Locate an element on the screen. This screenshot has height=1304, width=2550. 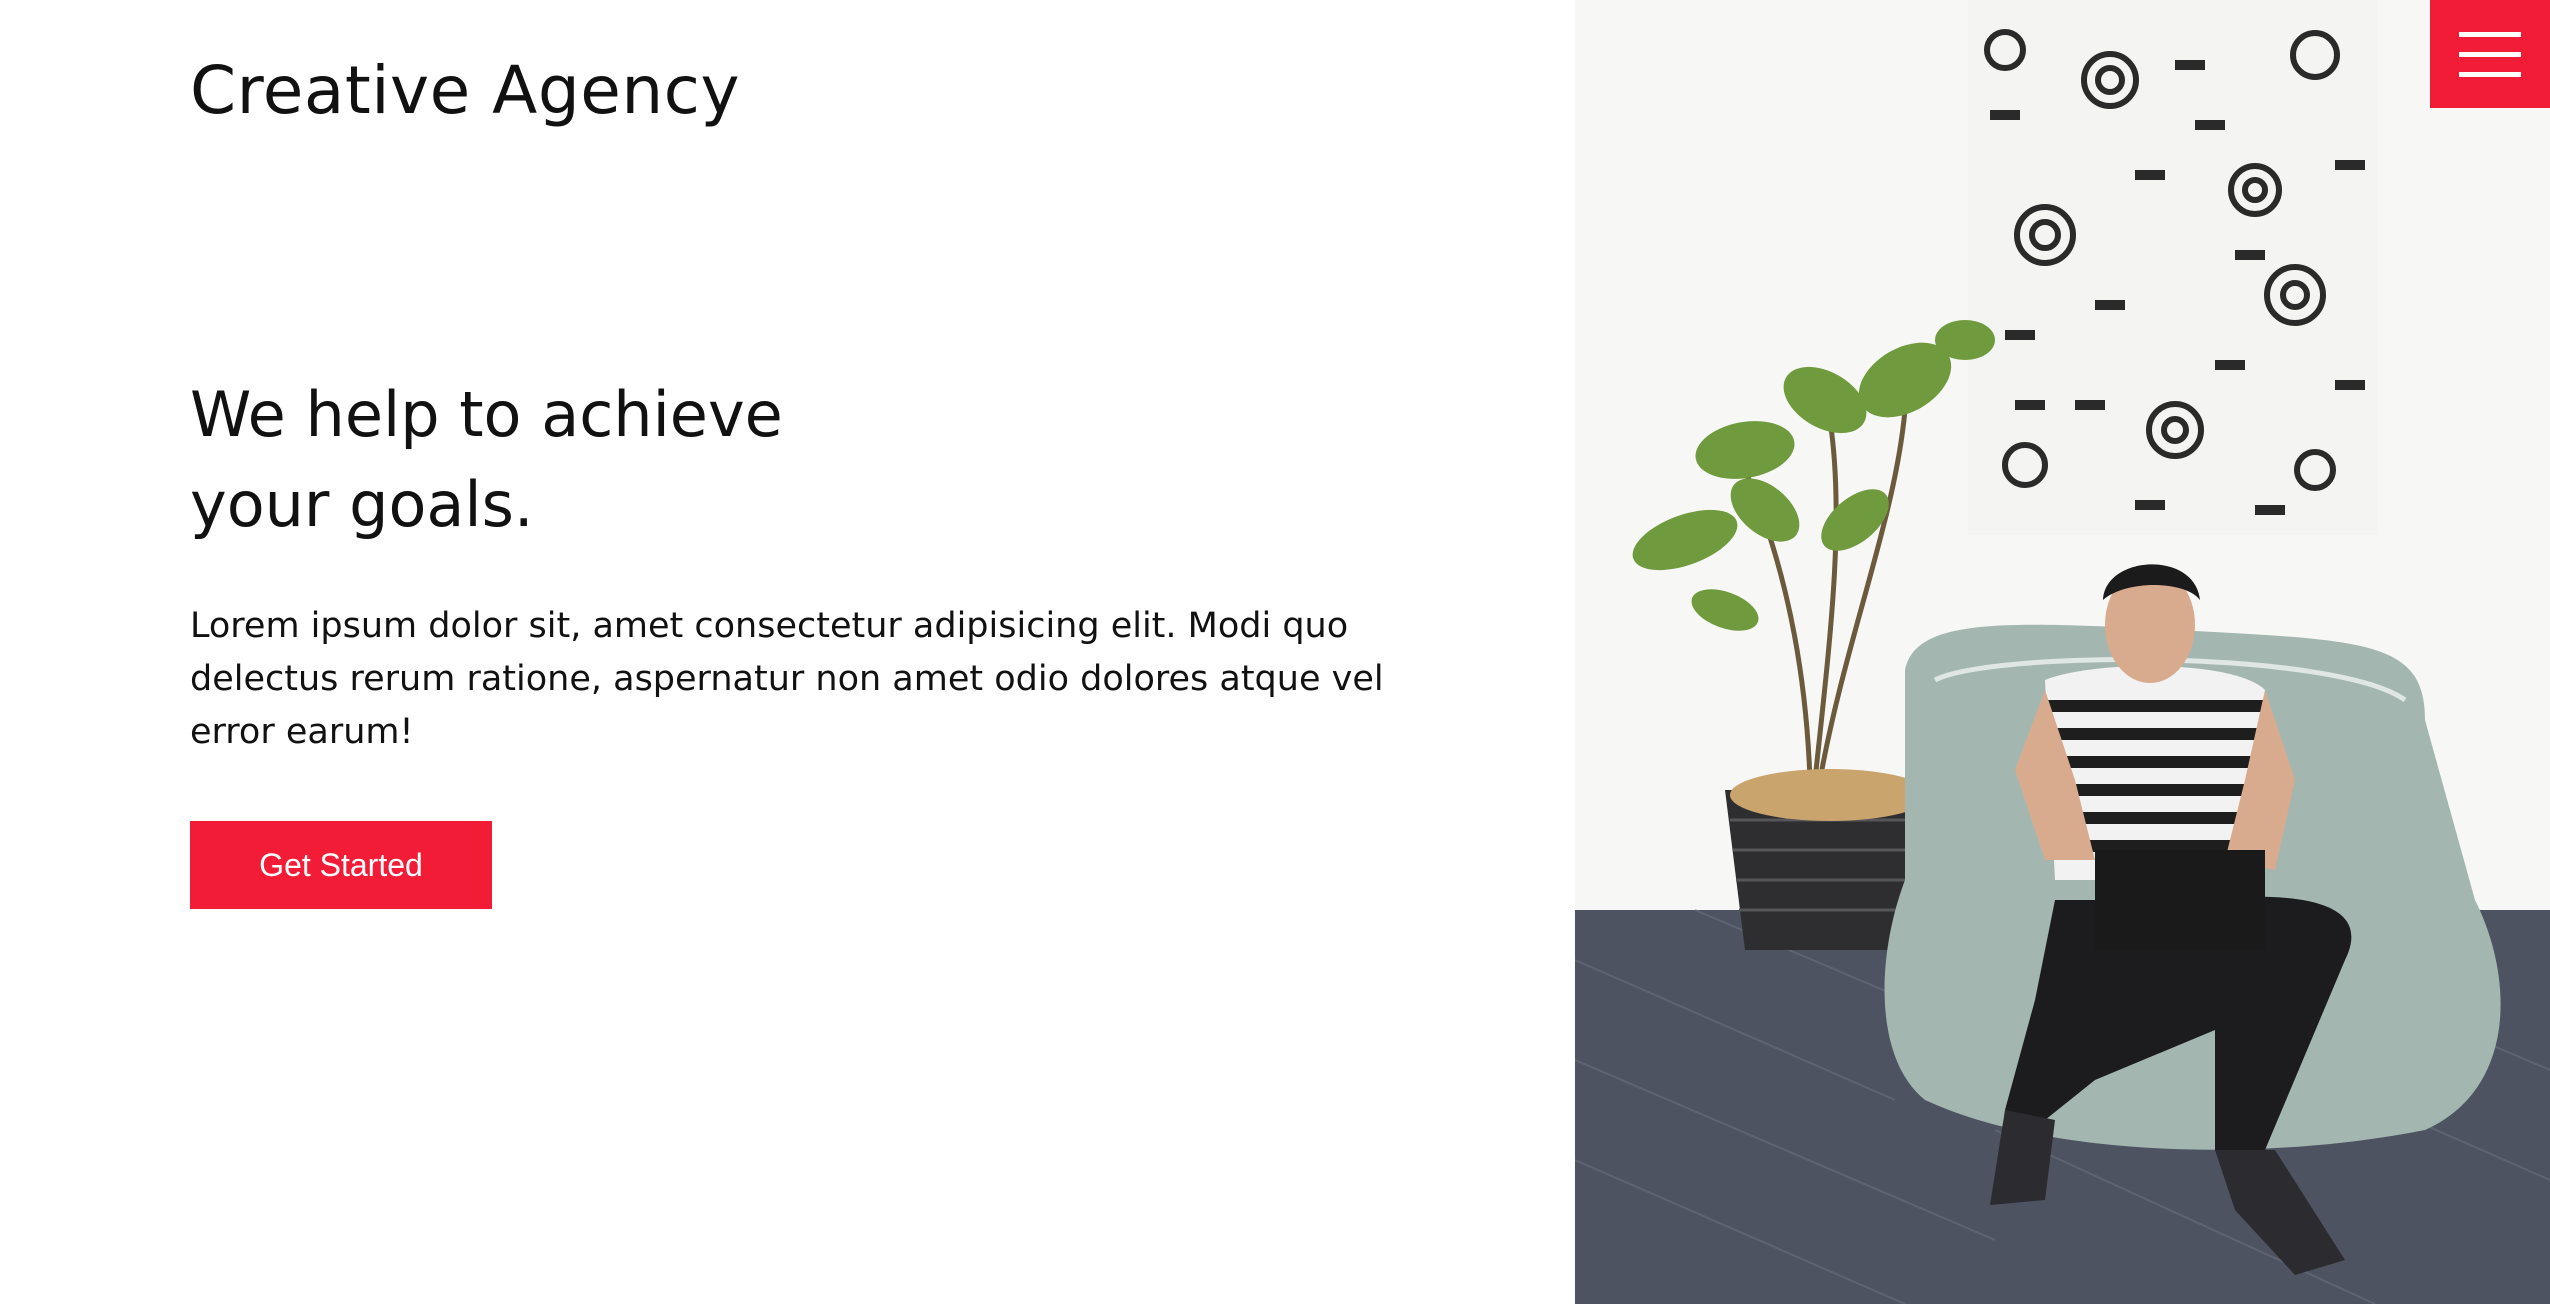
hero-headline: We help to achieve your goals. is located at coordinates (810, 460).